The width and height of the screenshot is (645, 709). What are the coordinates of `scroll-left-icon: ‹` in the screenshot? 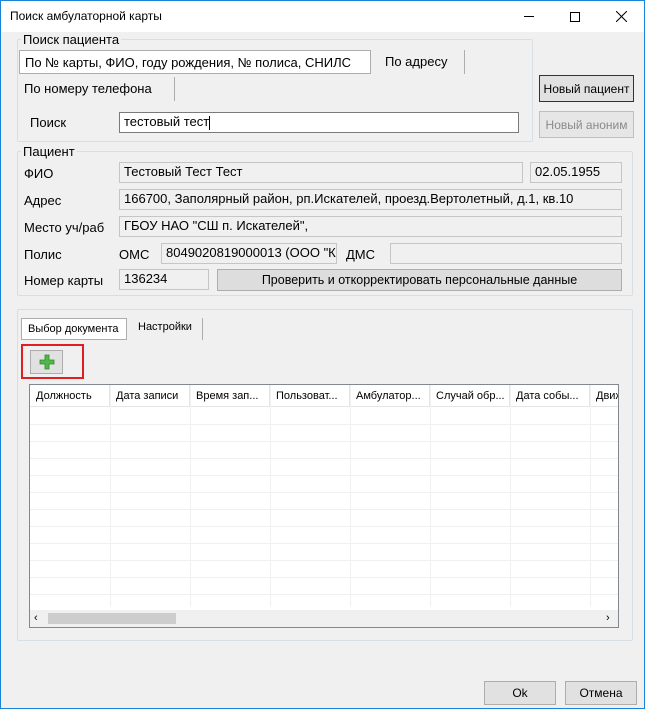 It's located at (36, 618).